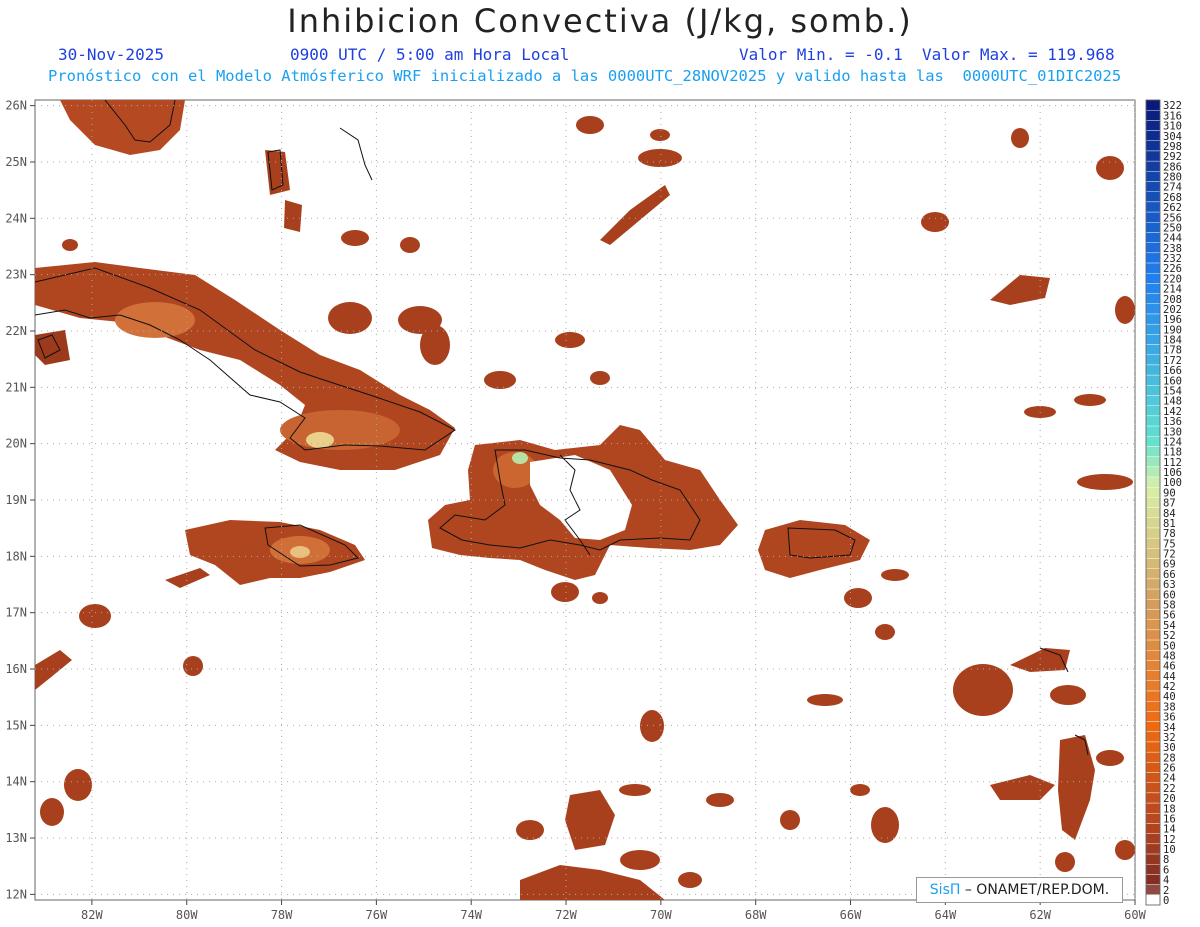 The image size is (1200, 927). What do you see at coordinates (187, 915) in the screenshot?
I see `lon-tick-label: 80W` at bounding box center [187, 915].